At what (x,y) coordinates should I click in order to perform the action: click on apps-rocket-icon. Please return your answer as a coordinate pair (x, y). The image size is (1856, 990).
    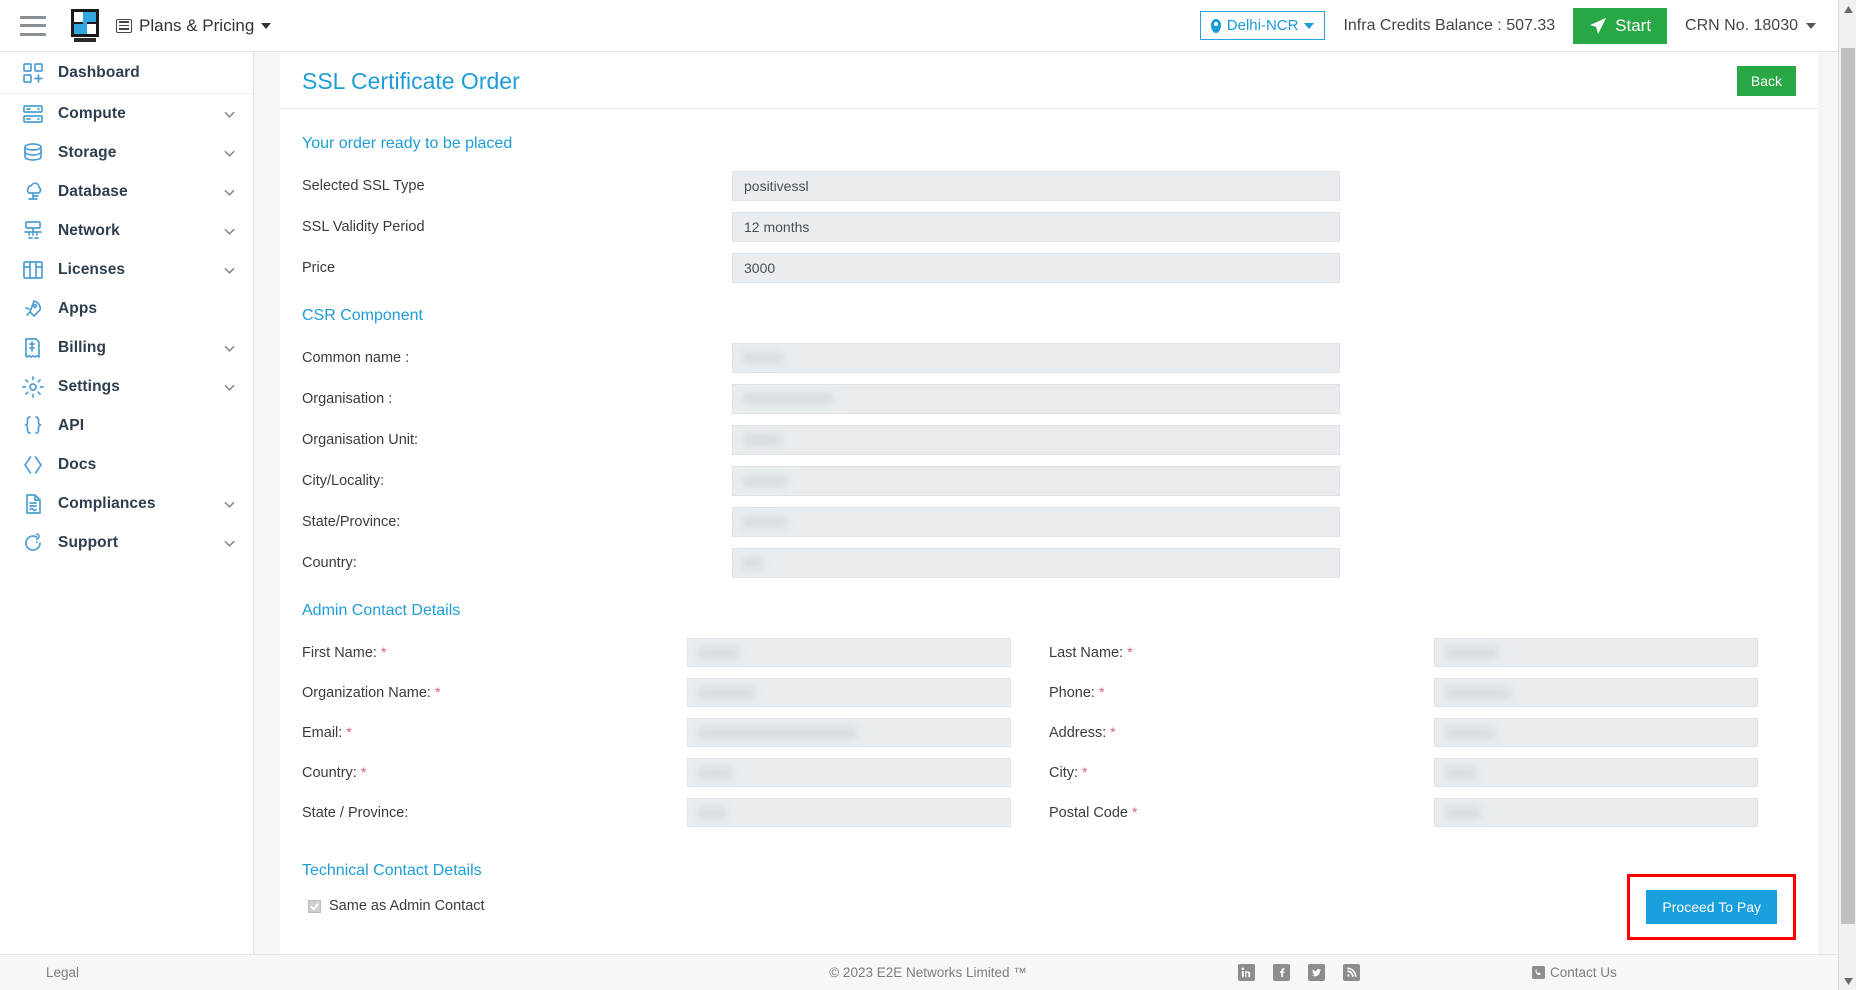
    Looking at the image, I should click on (33, 309).